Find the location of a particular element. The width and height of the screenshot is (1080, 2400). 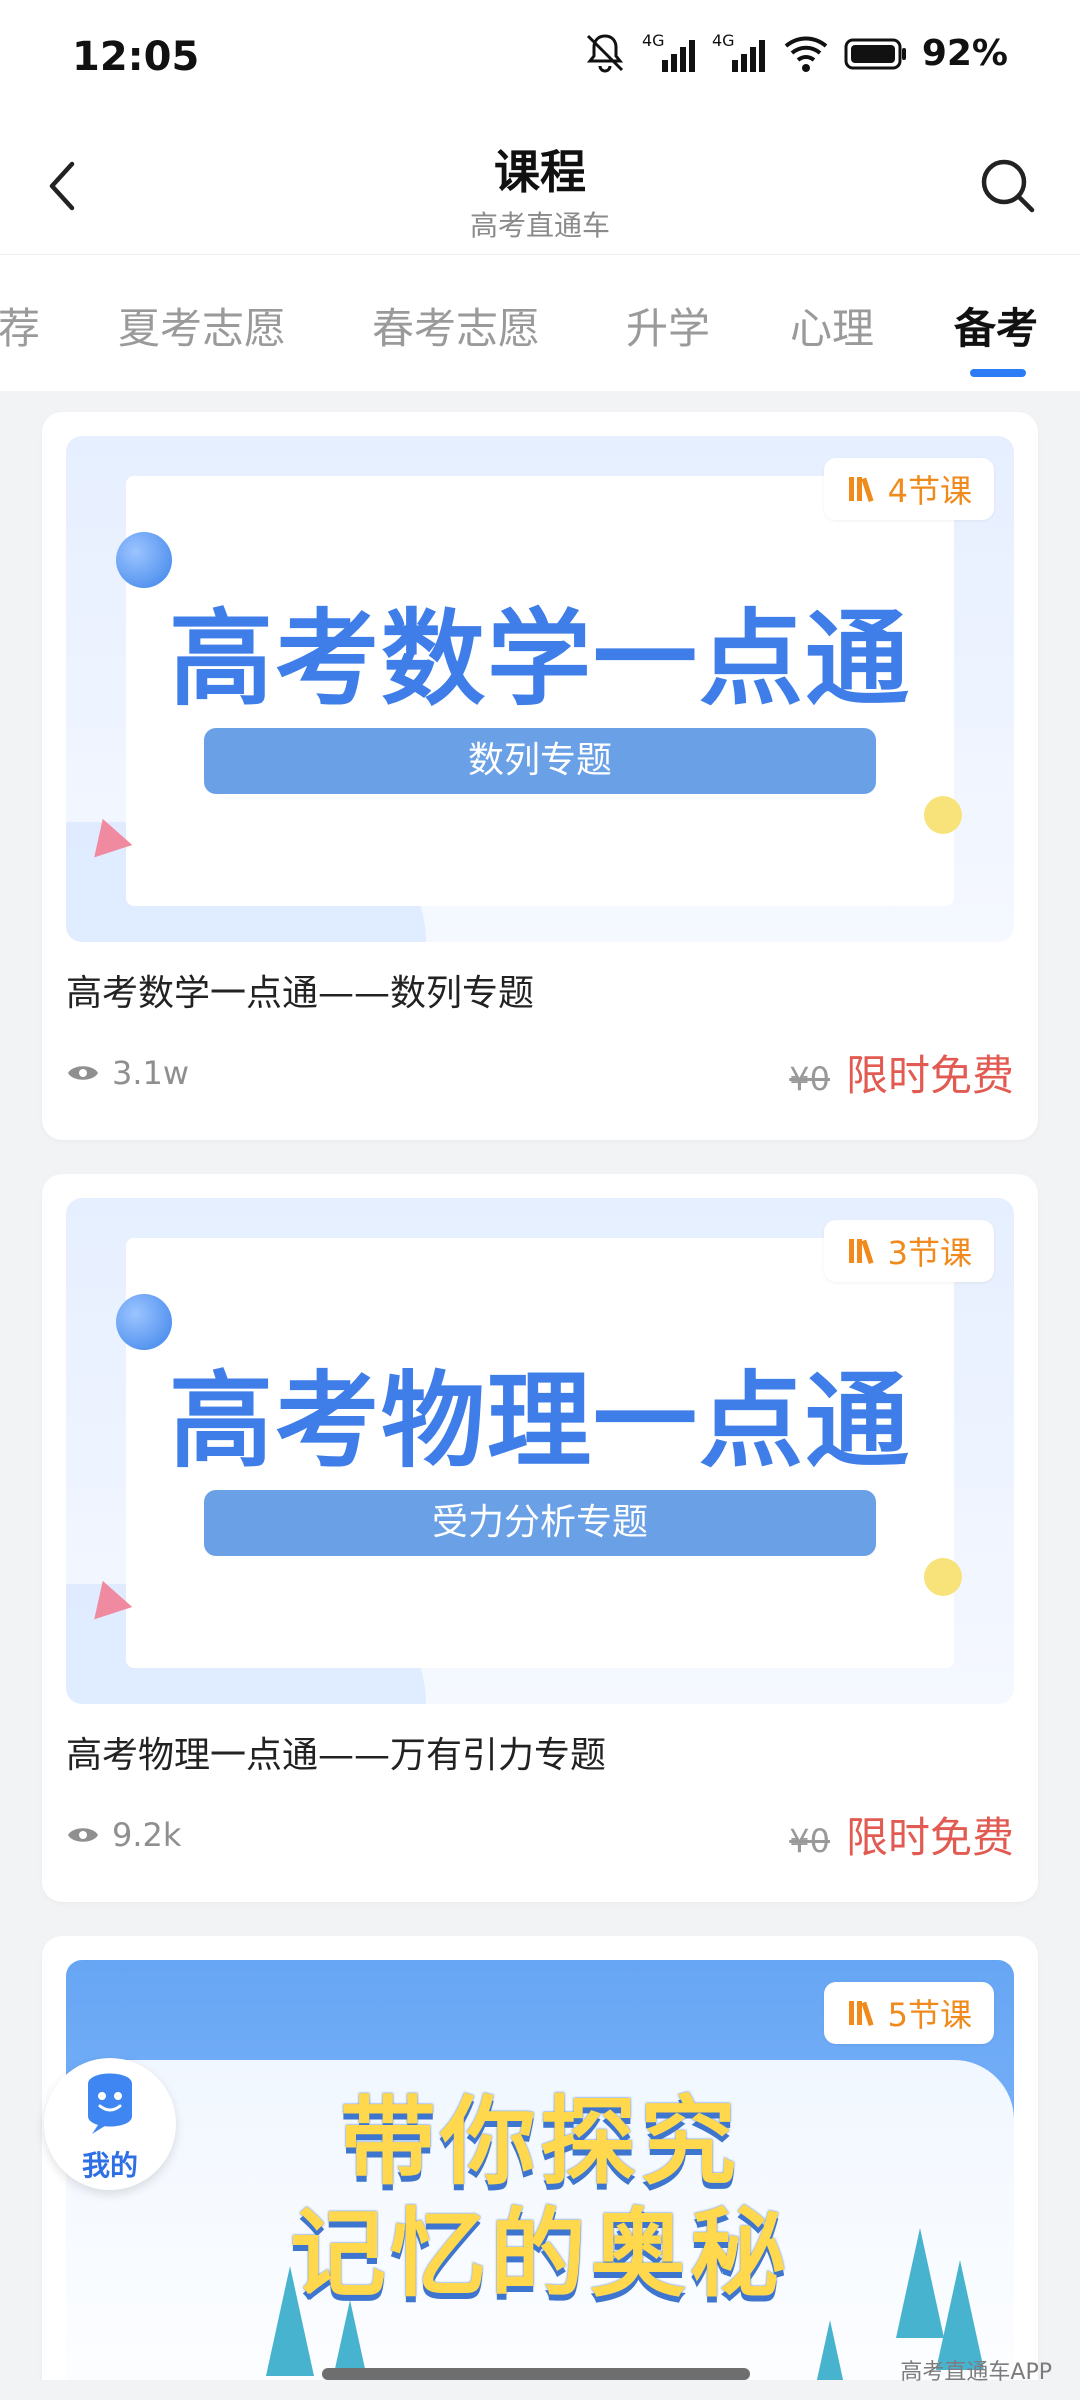

thumbnail-topic: 受力分析专题 is located at coordinates (540, 1523).